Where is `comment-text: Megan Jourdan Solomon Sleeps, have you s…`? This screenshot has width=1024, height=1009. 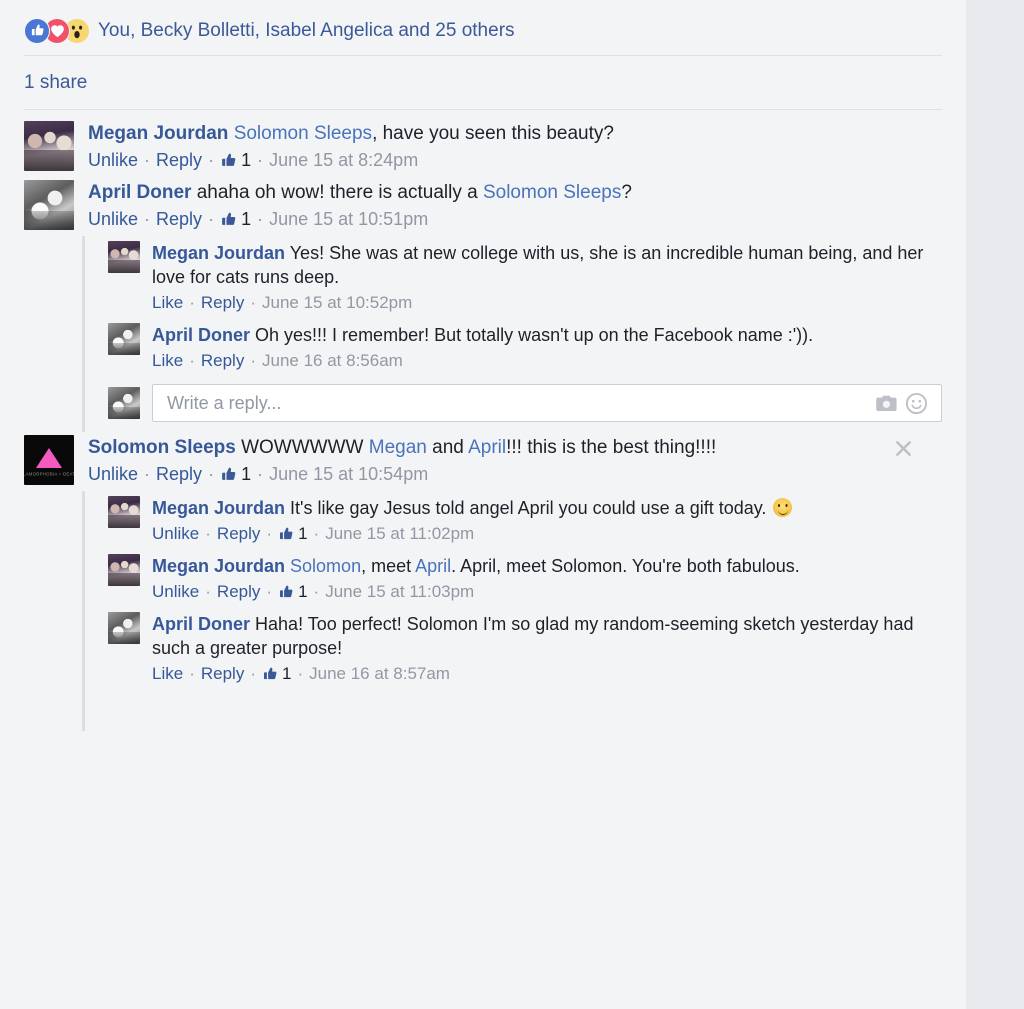 comment-text: Megan Jourdan Solomon Sleeps, have you s… is located at coordinates (515, 133).